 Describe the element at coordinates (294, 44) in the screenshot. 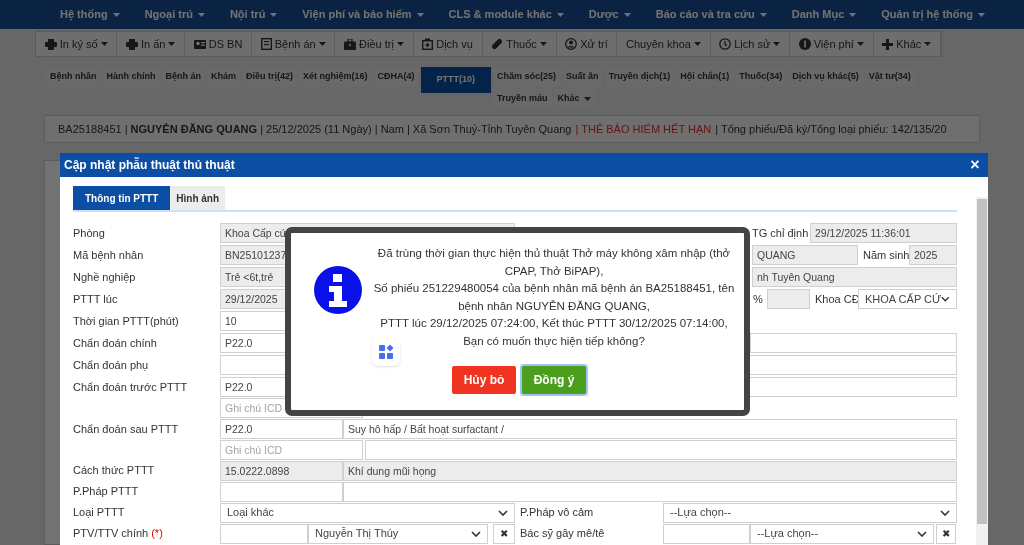

I see `toolbar-button: Bệnh án` at that location.